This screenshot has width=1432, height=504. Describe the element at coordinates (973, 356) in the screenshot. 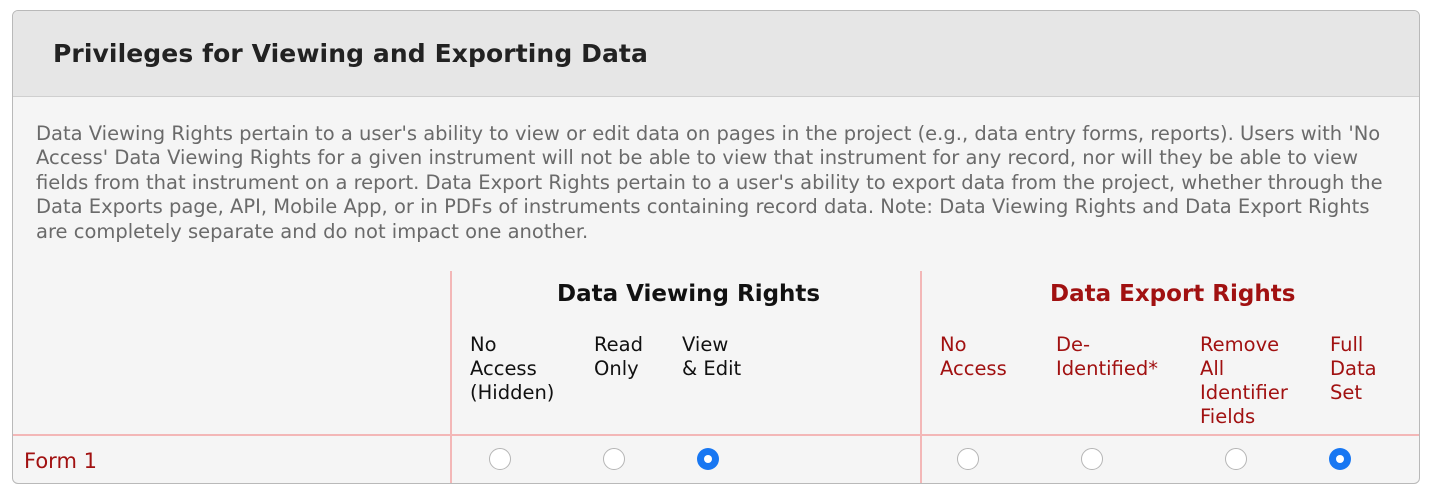

I see `column-header-export-no-access: No Access` at that location.